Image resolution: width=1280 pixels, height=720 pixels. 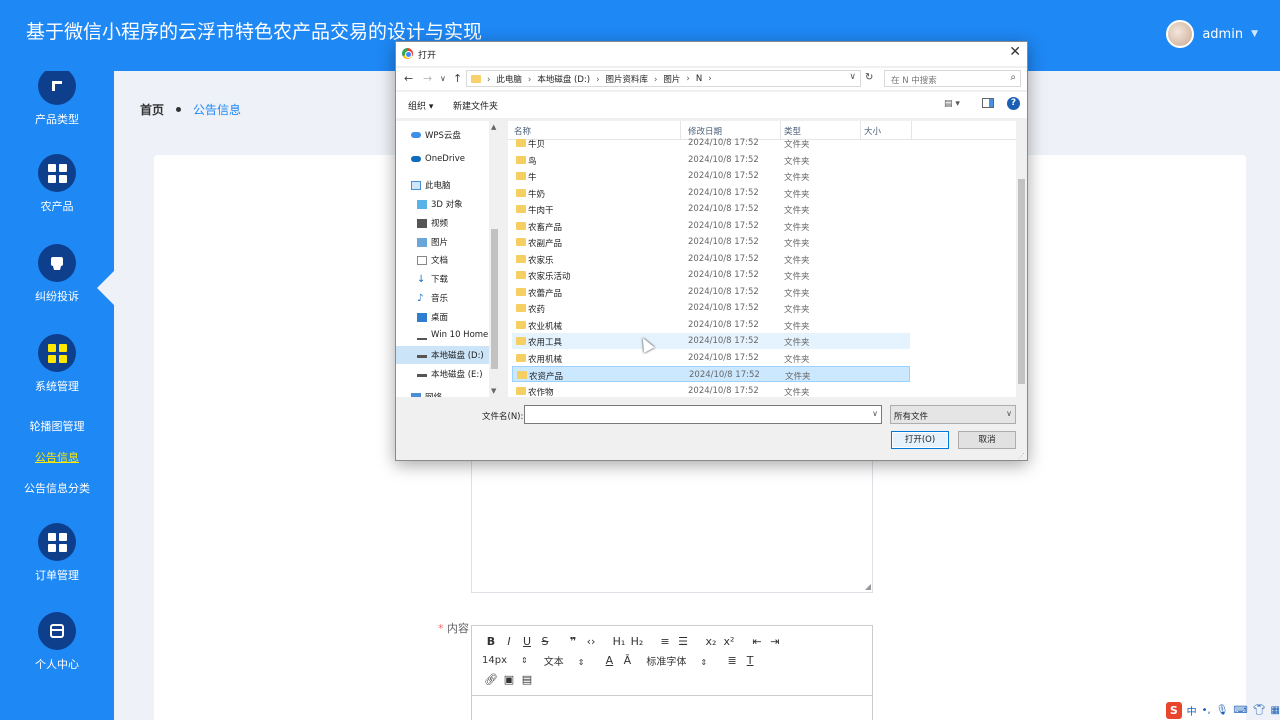 What do you see at coordinates (711, 358) in the screenshot?
I see `file-row: 农用机械 2024/10/8 17:52 文件夹` at bounding box center [711, 358].